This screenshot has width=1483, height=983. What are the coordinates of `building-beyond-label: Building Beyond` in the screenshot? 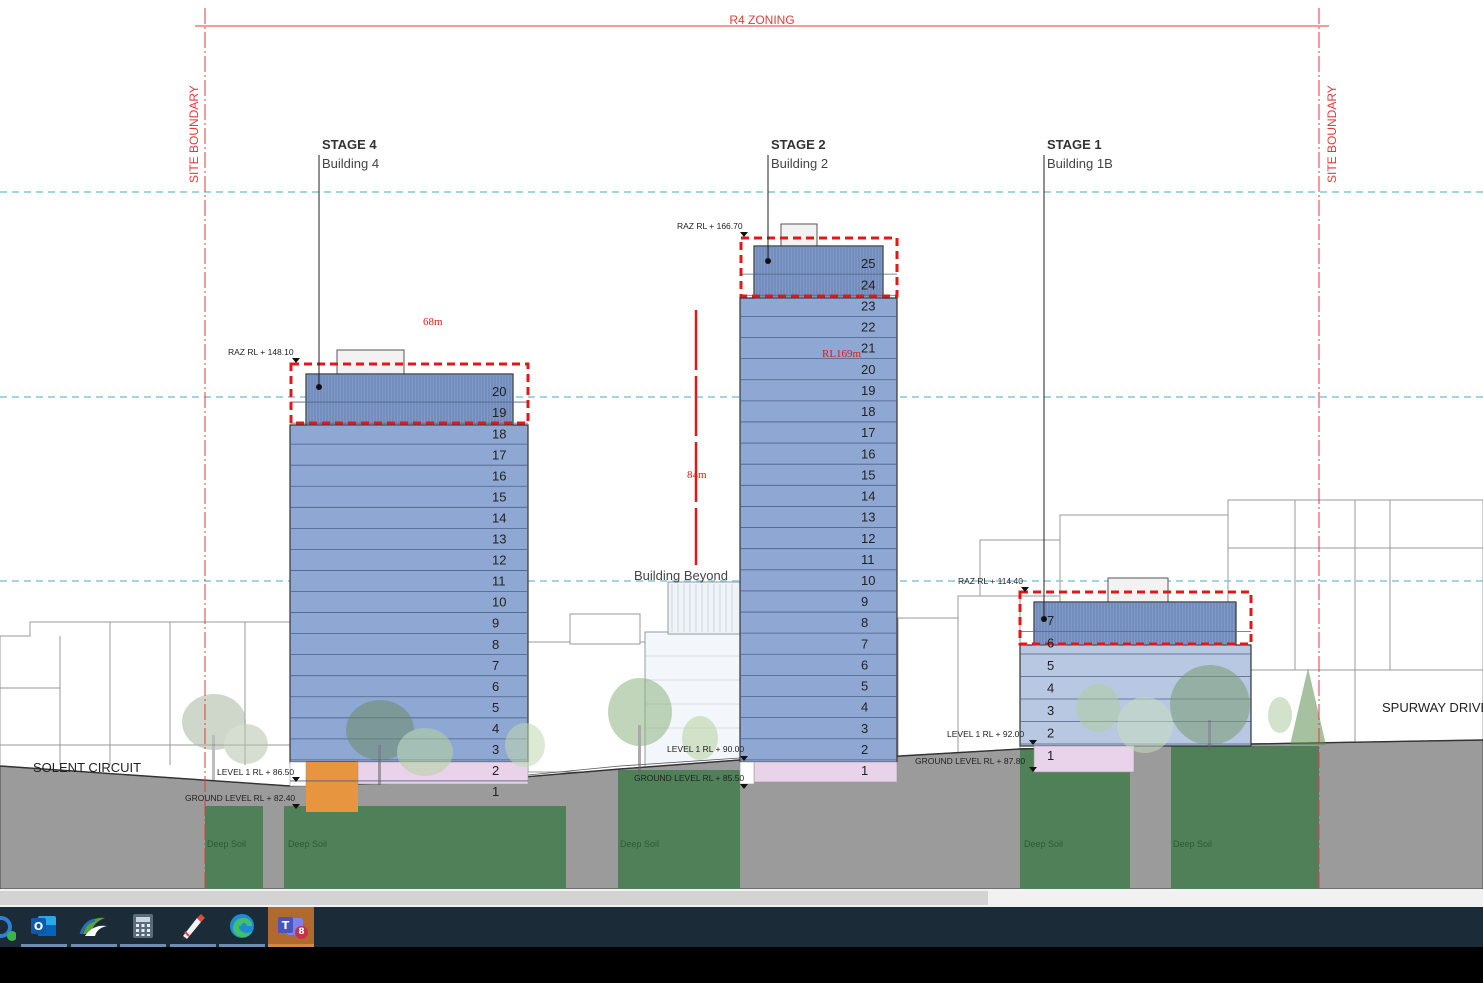 It's located at (681, 575).